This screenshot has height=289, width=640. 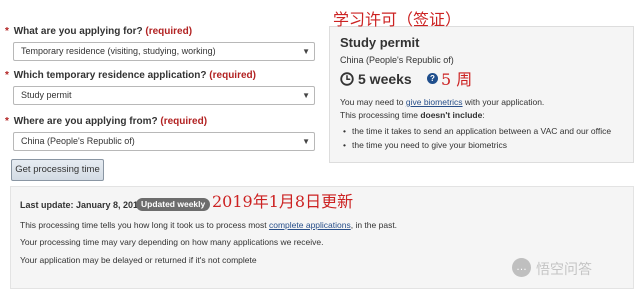 I want to click on last-update-text: Last update: January 8, 2019, so click(x=82, y=205).